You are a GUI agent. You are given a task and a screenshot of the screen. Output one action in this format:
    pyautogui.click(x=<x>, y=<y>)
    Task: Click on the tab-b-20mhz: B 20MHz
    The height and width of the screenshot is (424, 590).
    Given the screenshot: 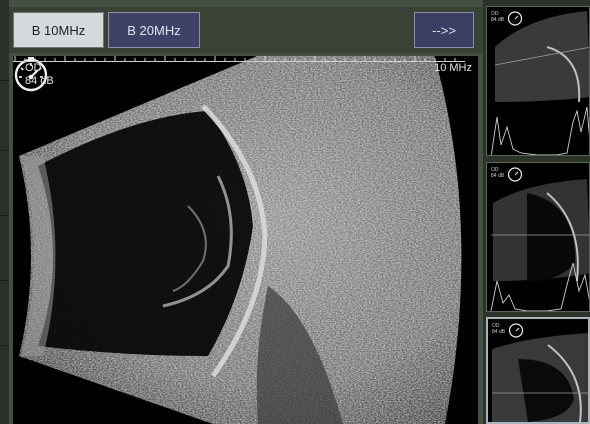 What is the action you would take?
    pyautogui.click(x=154, y=30)
    